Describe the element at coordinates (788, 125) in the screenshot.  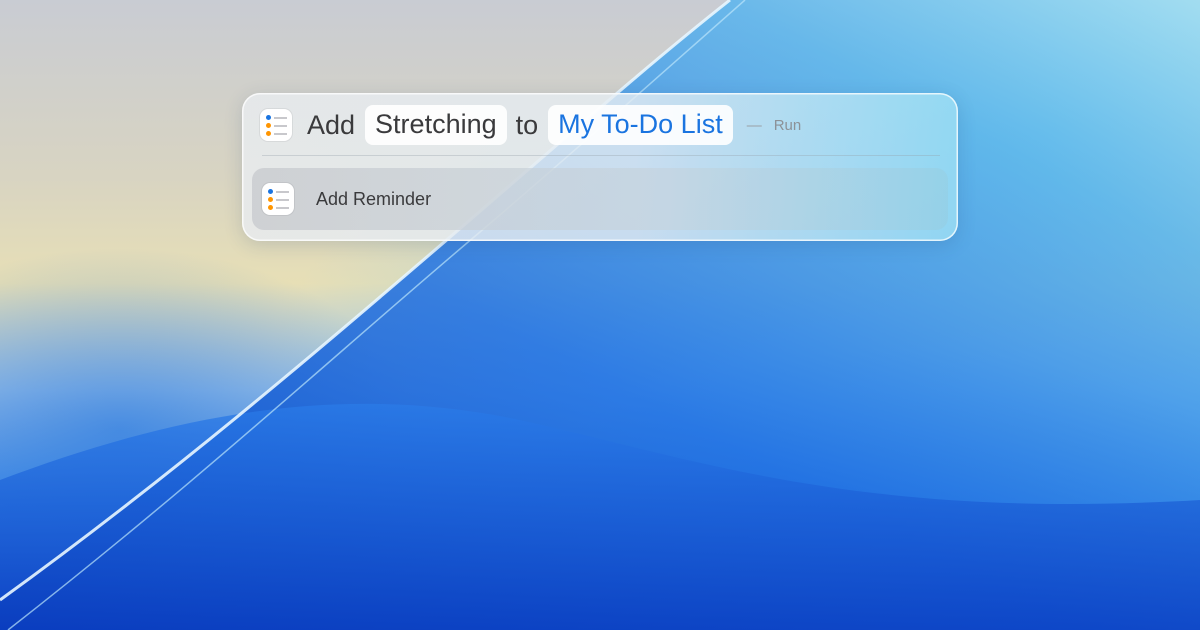
I see `run-hint: Run` at that location.